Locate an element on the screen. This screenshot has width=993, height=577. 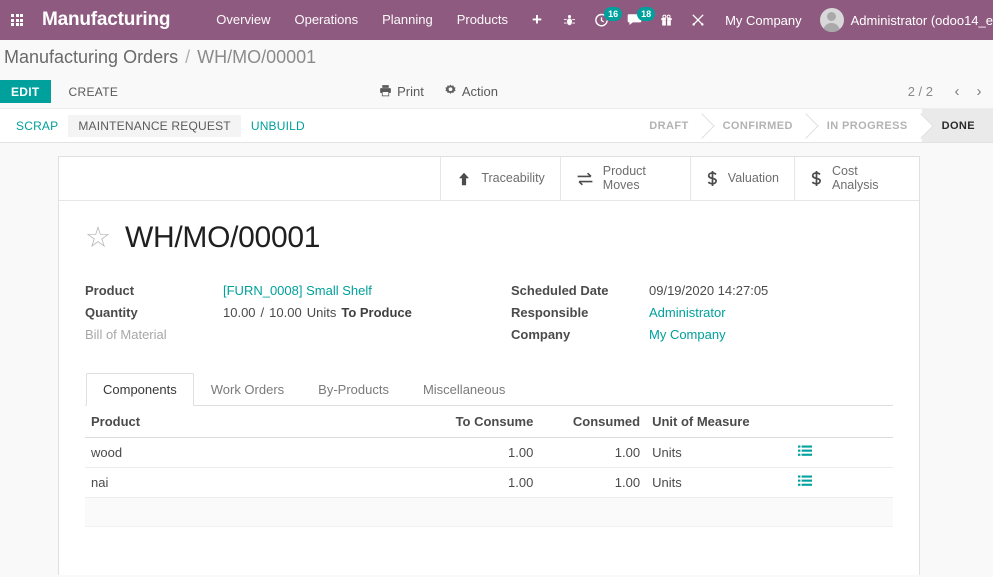
tab-components: Components is located at coordinates (140, 389).